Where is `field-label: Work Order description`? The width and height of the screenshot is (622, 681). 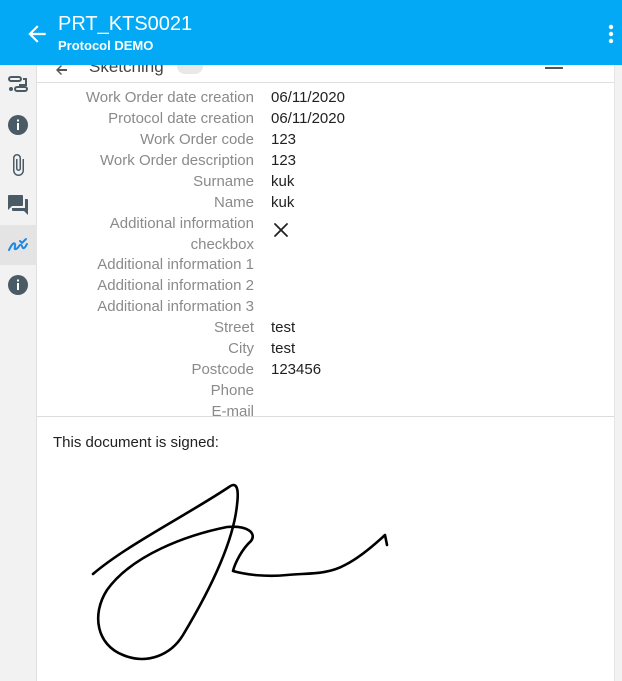 field-label: Work Order description is located at coordinates (177, 160).